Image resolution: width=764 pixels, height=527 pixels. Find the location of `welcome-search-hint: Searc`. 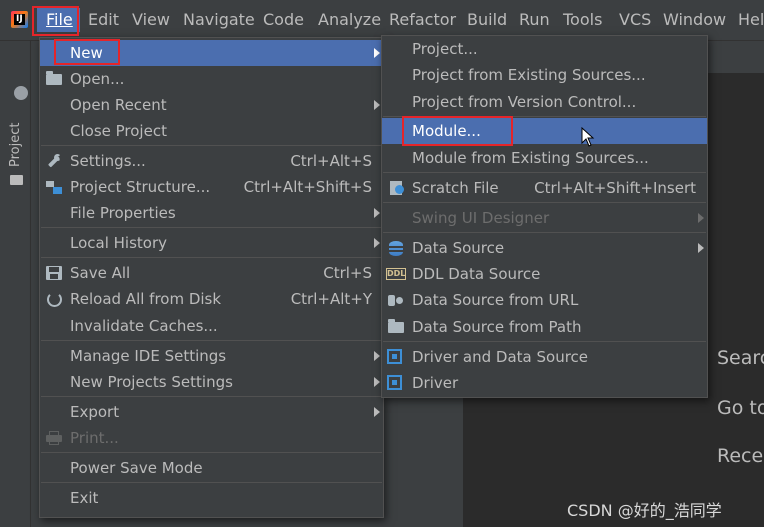

welcome-search-hint: Searc is located at coordinates (740, 358).